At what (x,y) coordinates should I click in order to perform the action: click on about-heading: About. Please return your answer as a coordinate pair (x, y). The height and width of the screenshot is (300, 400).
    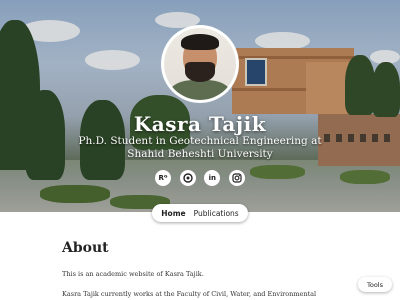
    Looking at the image, I should click on (85, 248).